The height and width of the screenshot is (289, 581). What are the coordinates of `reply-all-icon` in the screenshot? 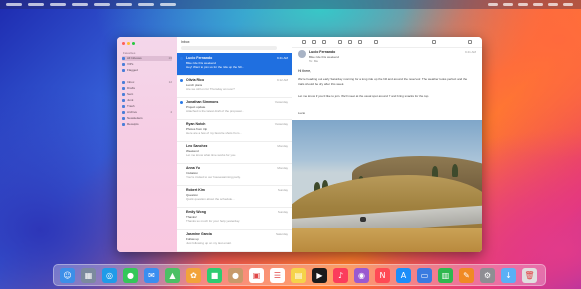 It's located at (350, 42).